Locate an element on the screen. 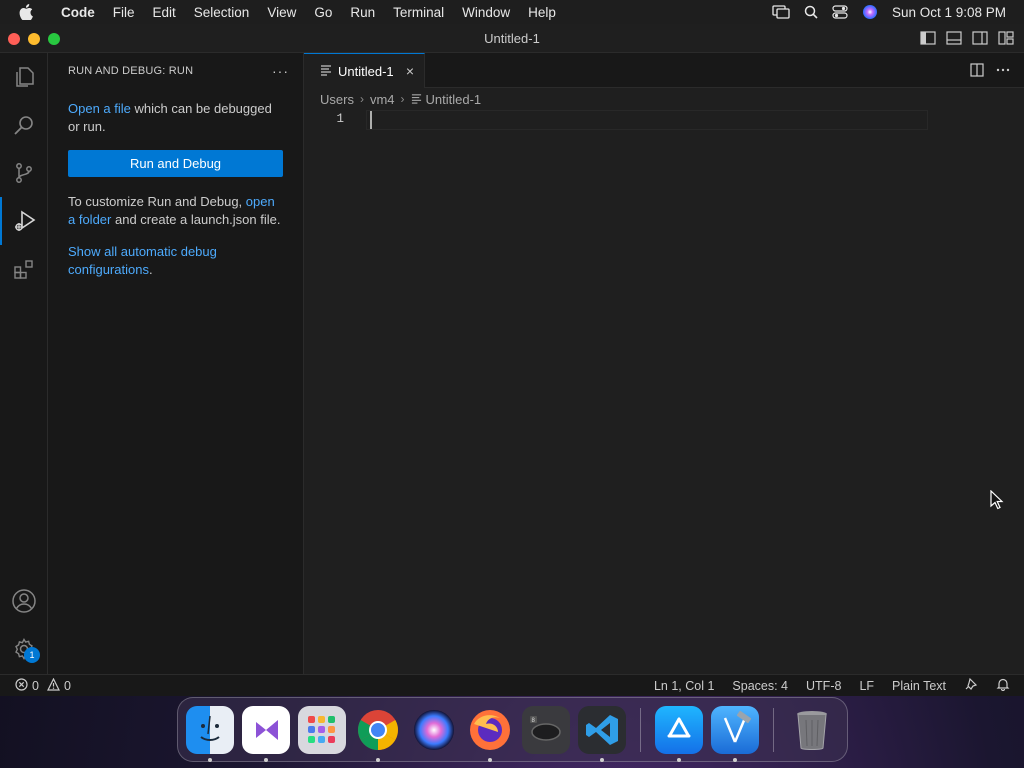 Image resolution: width=1024 pixels, height=768 pixels. cursor-position: Ln 1, Col 1 is located at coordinates (684, 686).